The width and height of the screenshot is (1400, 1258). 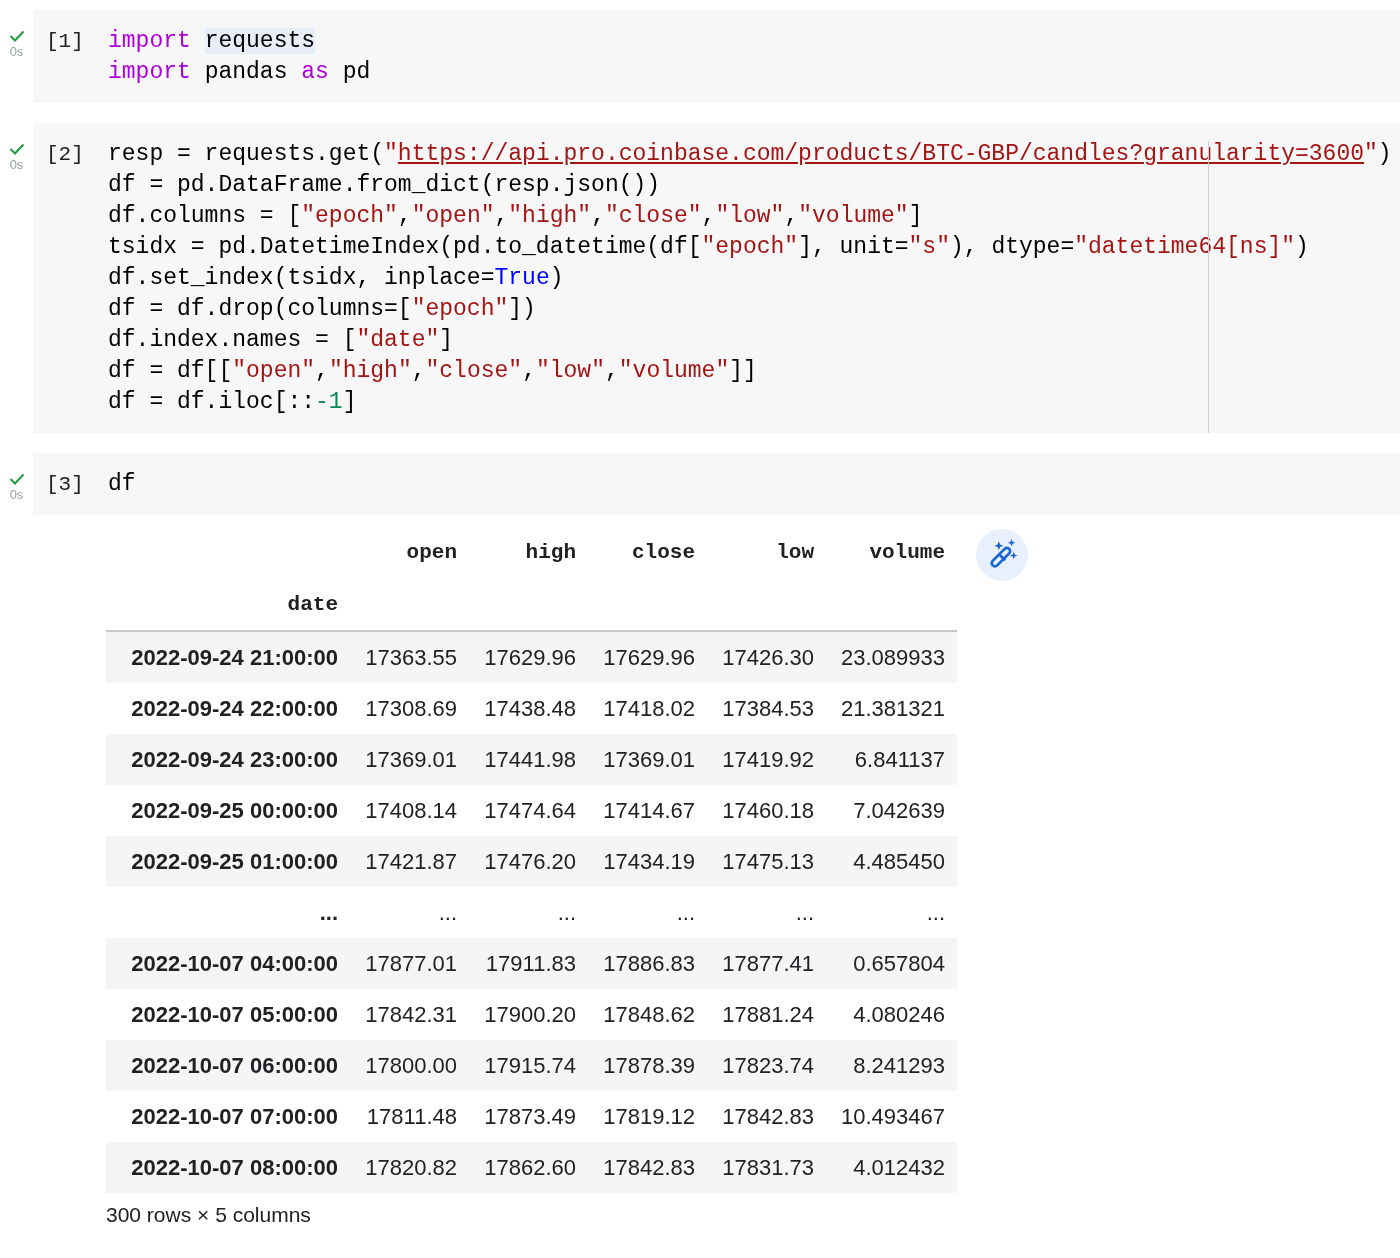 What do you see at coordinates (234, 1014) in the screenshot?
I see `row-index: 2022-10-07 05:00:00` at bounding box center [234, 1014].